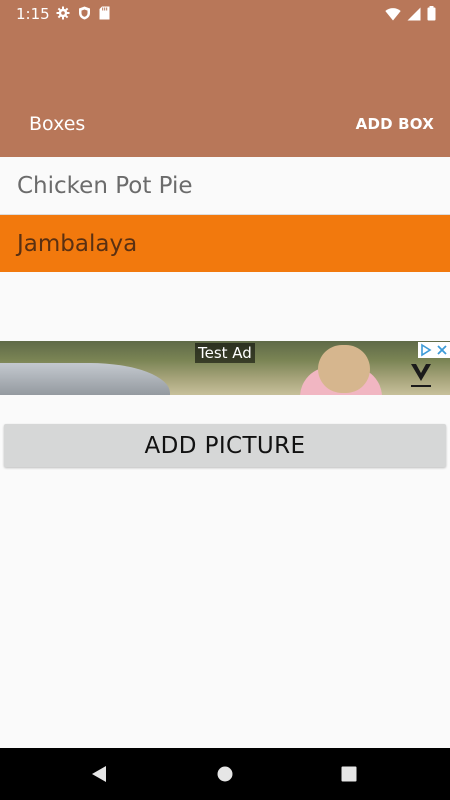  Describe the element at coordinates (426, 350) in the screenshot. I see `adchoices-icon` at that location.